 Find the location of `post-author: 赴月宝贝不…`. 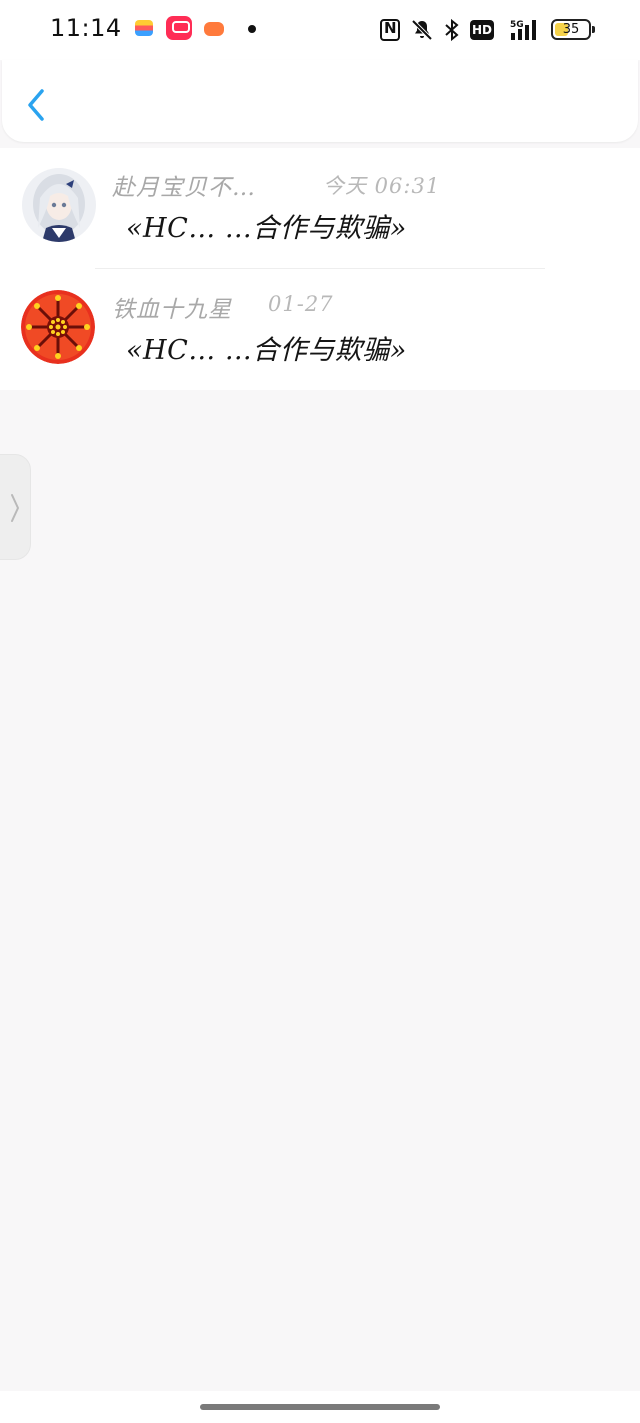

post-author: 赴月宝贝不… is located at coordinates (184, 188).